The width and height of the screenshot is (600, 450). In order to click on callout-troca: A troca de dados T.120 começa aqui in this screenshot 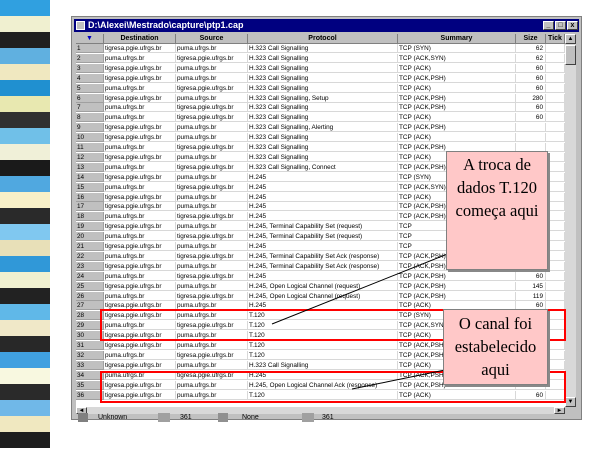, I will do `click(497, 210)`.